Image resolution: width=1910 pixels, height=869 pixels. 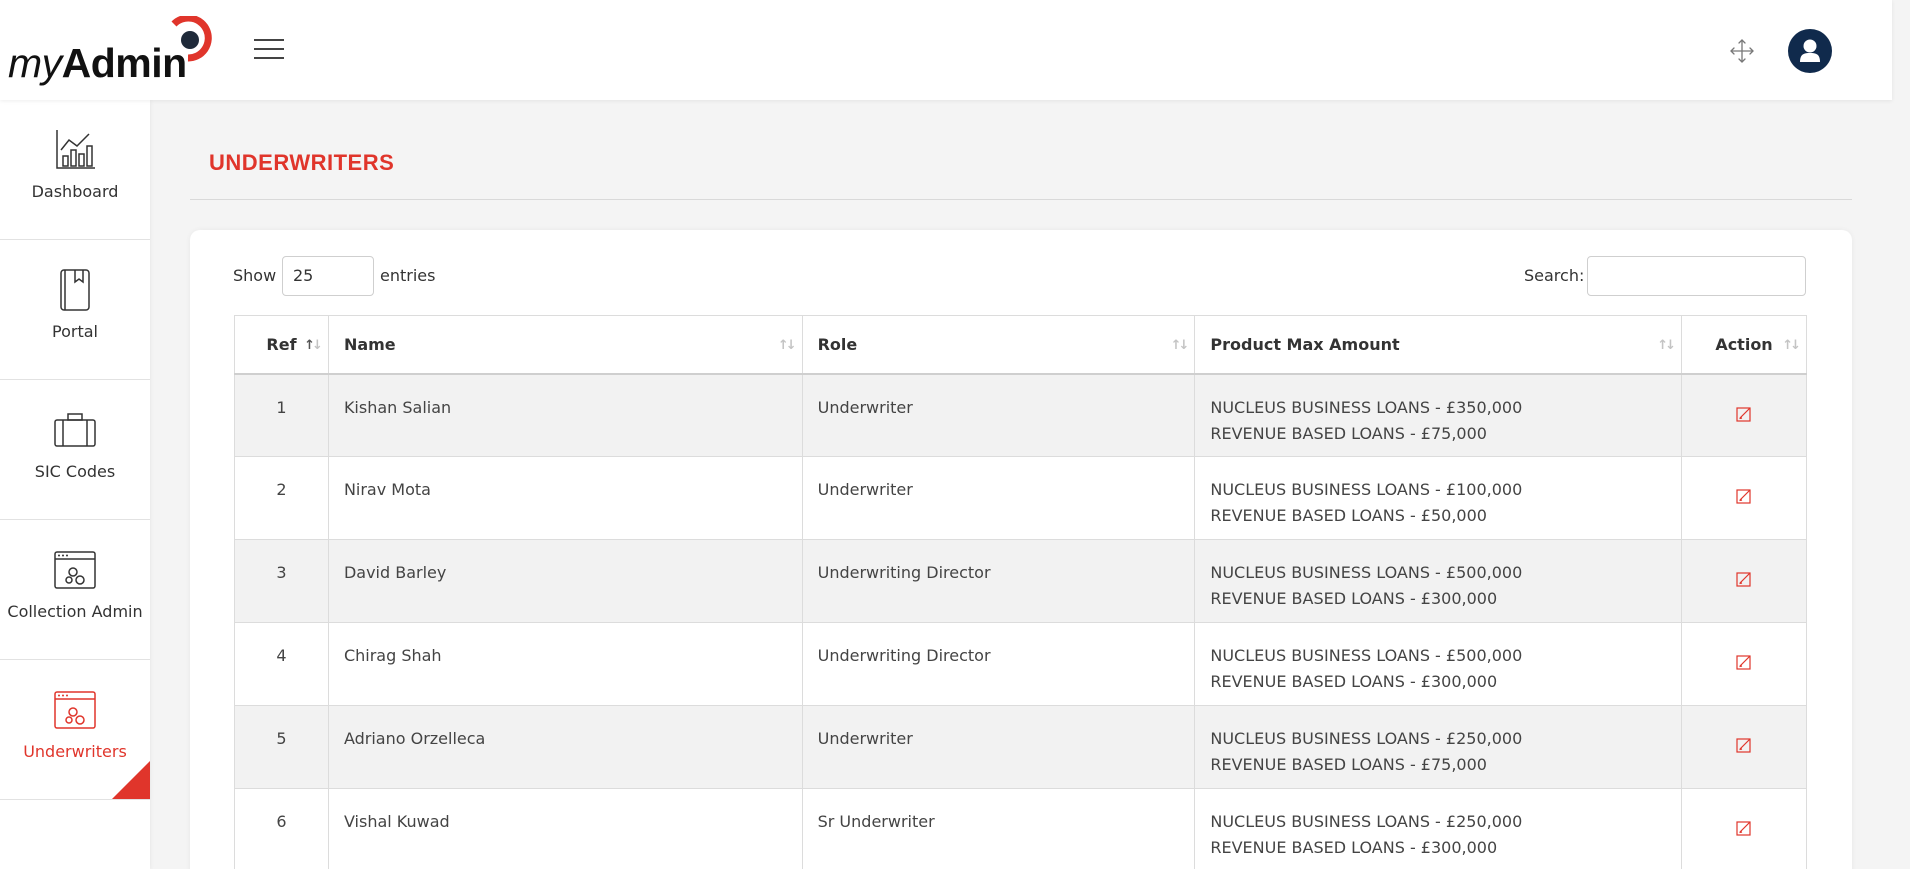 I want to click on column-header-label: Action, so click(x=1744, y=344).